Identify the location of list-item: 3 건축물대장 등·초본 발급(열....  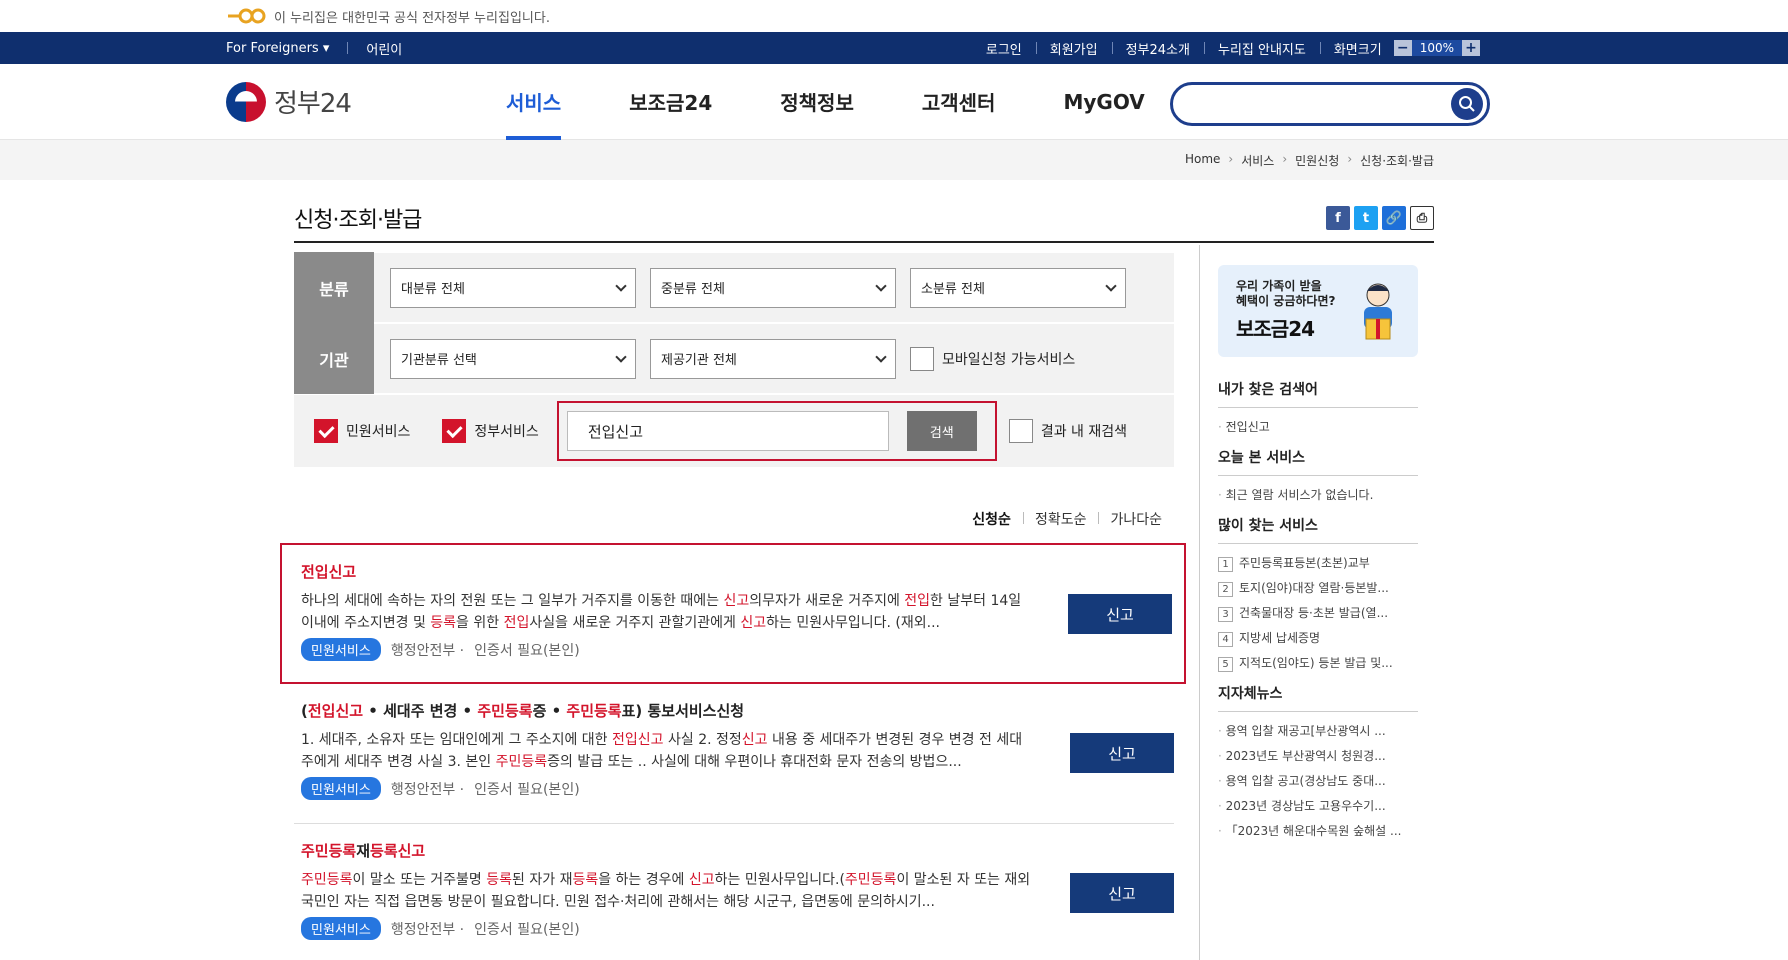
(1318, 616).